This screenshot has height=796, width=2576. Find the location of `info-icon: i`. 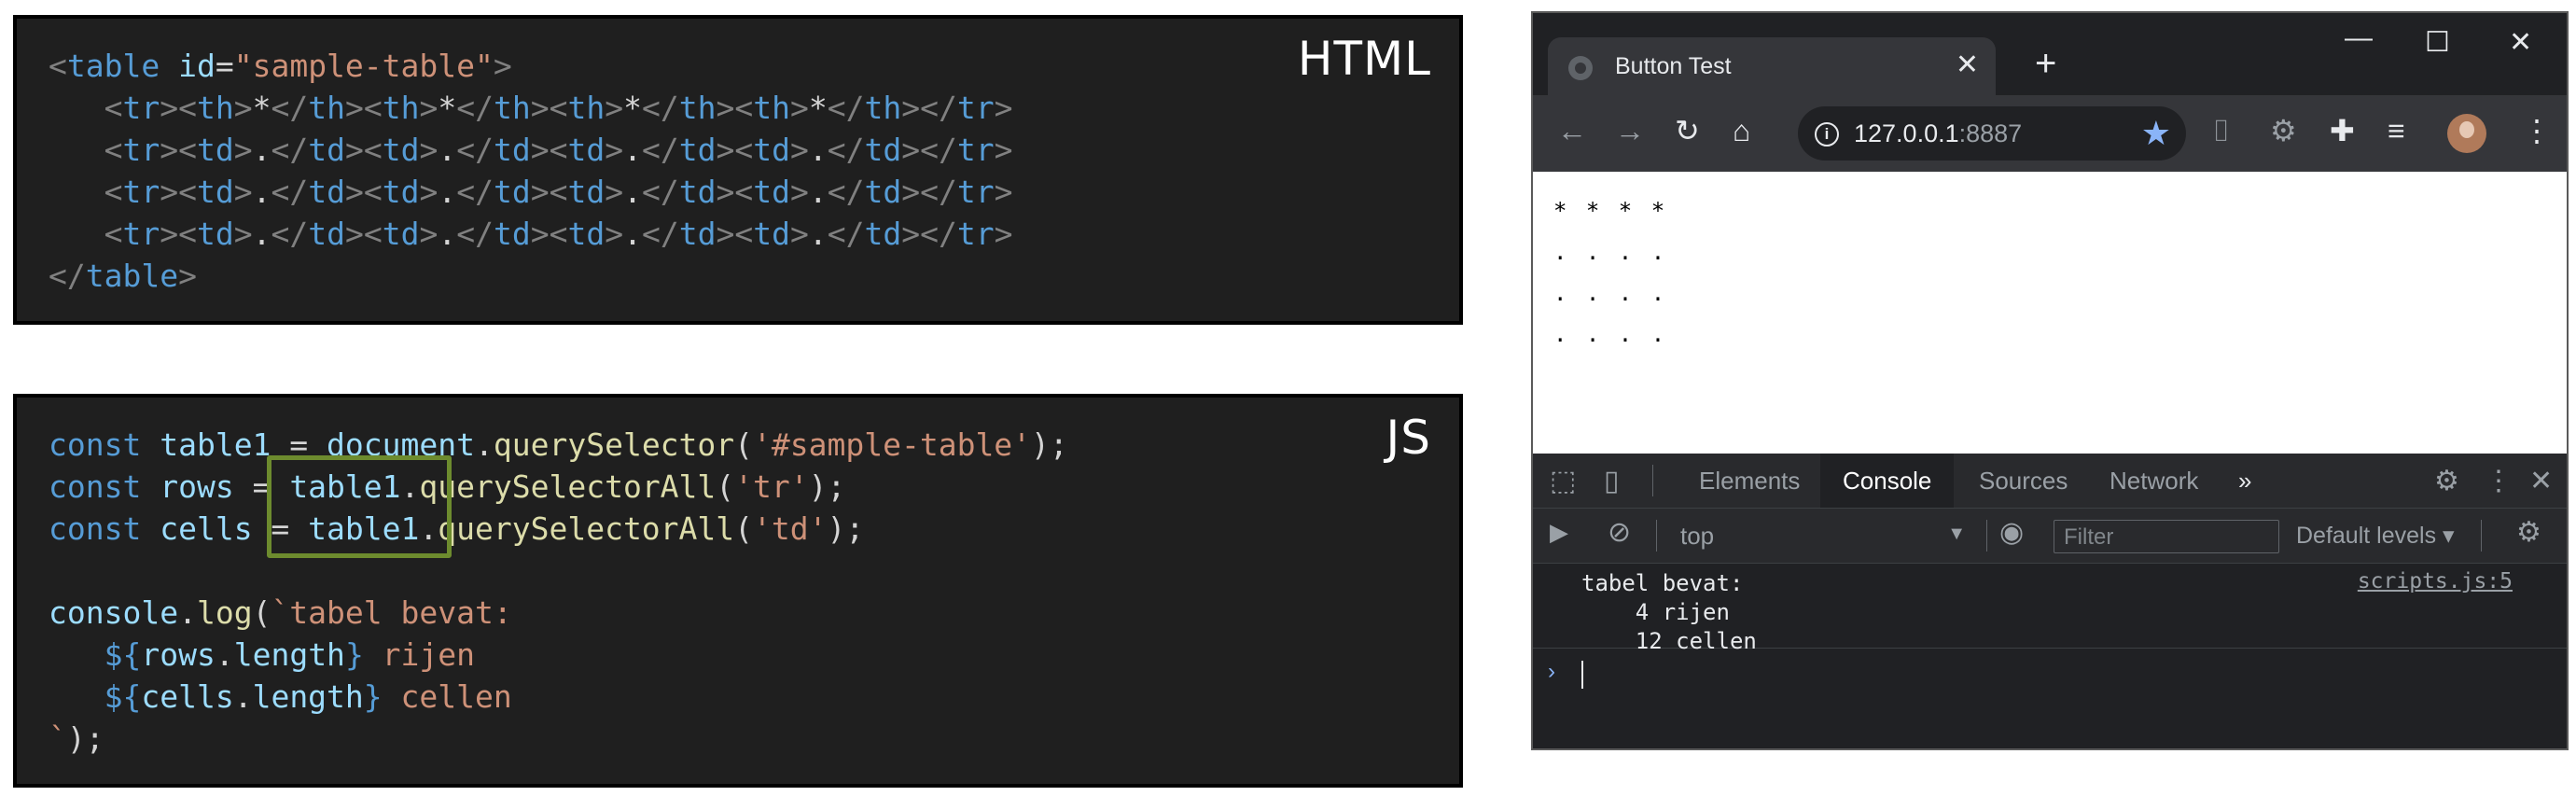

info-icon: i is located at coordinates (1827, 134).